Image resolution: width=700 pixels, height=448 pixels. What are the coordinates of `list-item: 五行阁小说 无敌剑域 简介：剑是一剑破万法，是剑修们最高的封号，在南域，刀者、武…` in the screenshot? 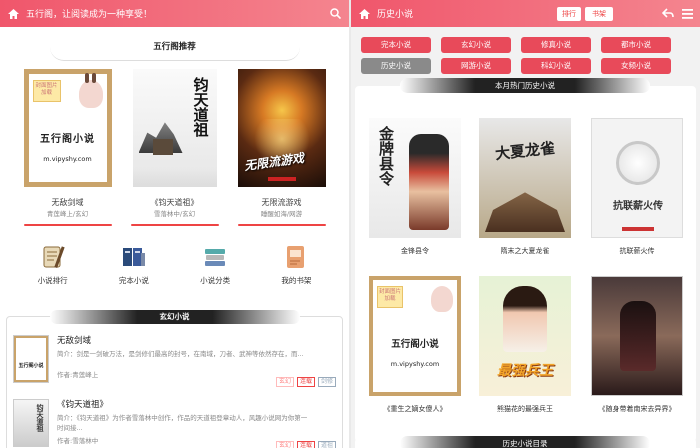 It's located at (175, 359).